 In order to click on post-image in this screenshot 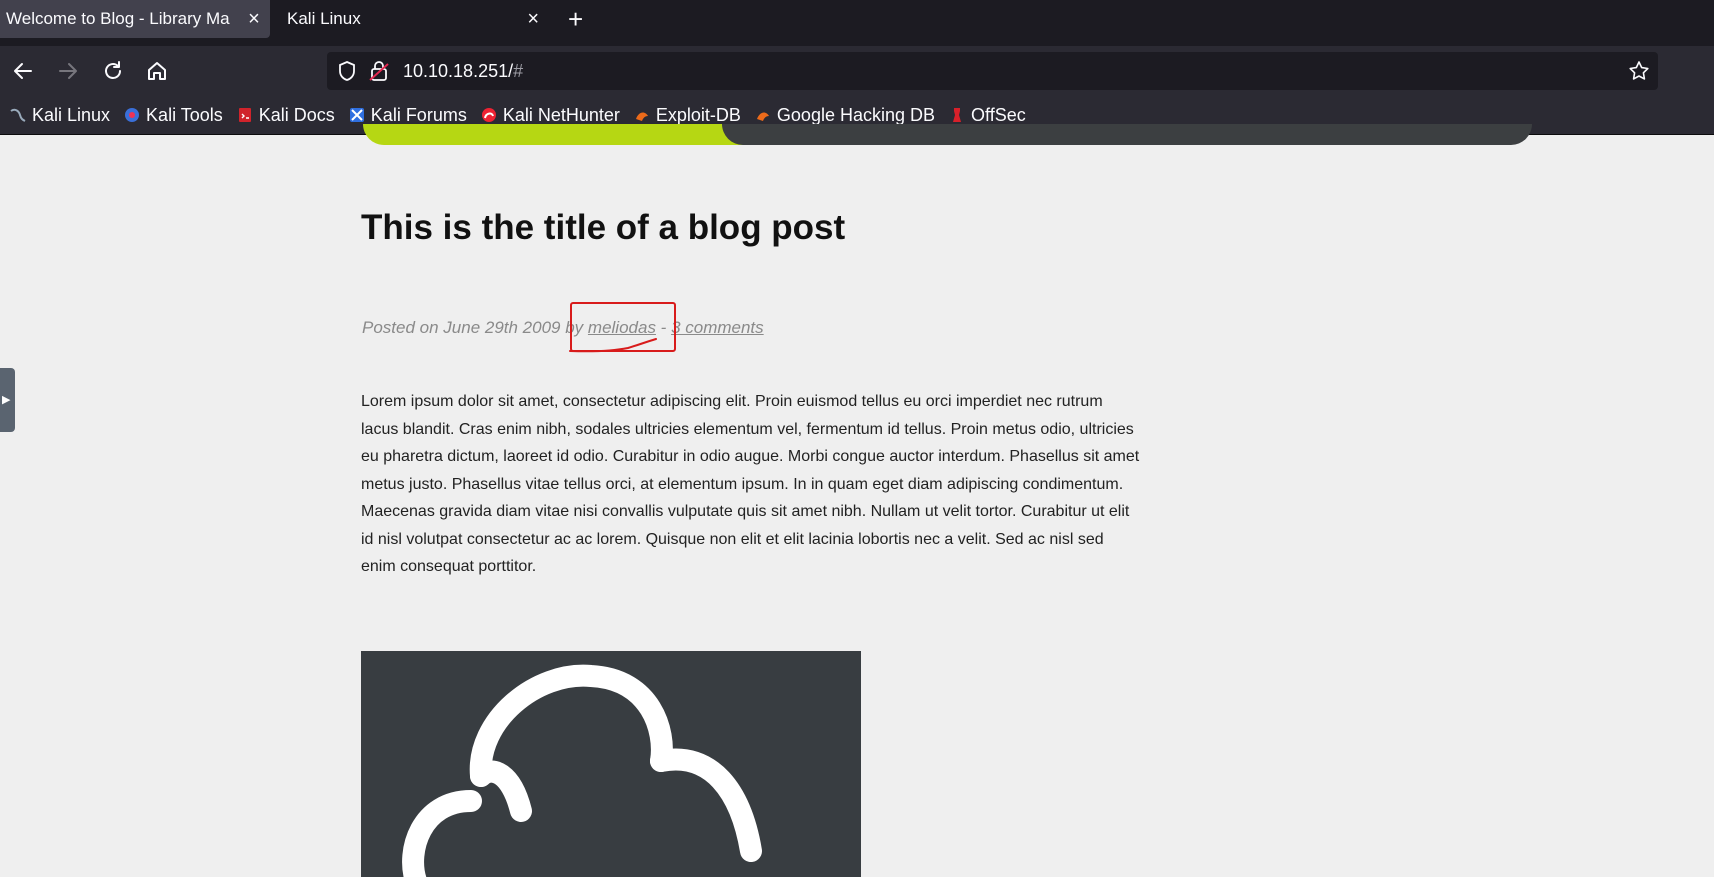, I will do `click(611, 764)`.